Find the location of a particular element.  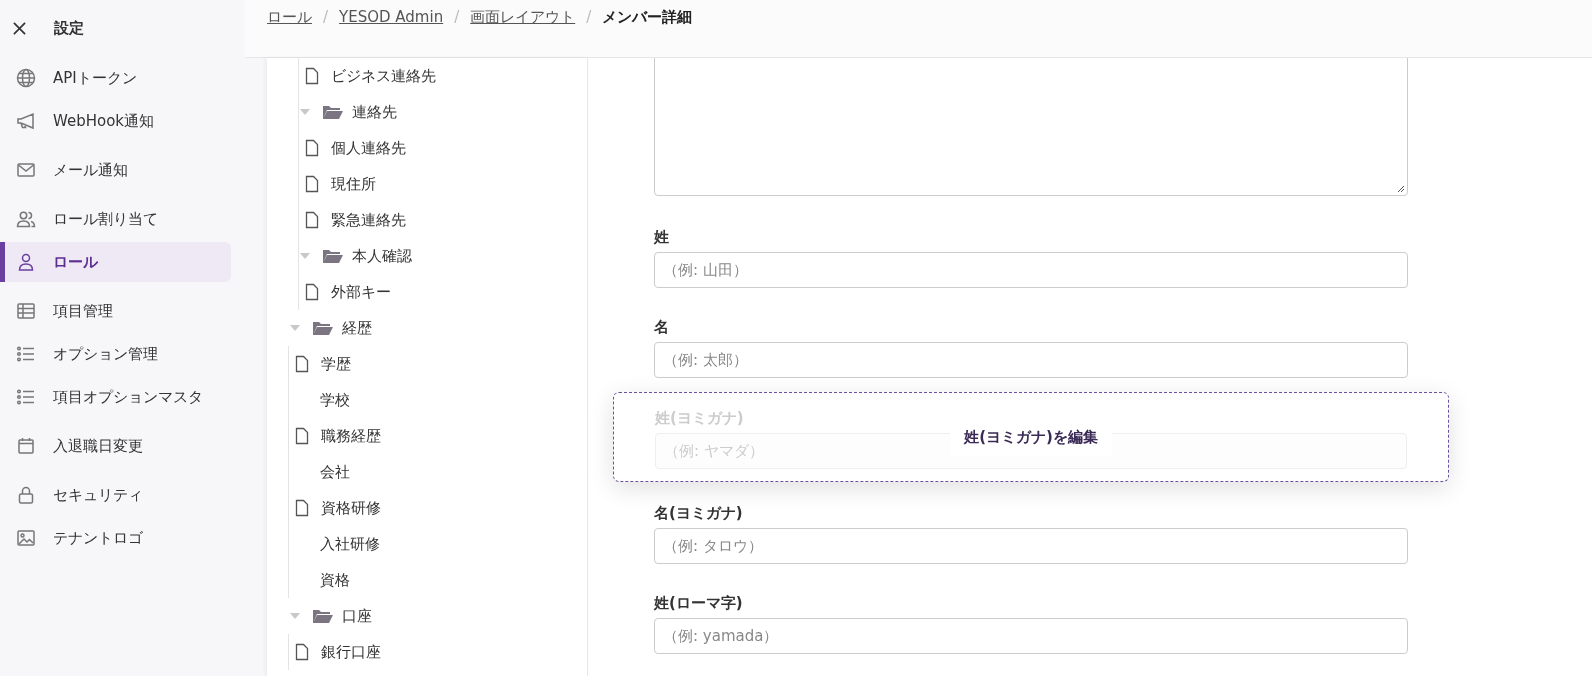

tree-item: 緊急連絡先 is located at coordinates (368, 220).